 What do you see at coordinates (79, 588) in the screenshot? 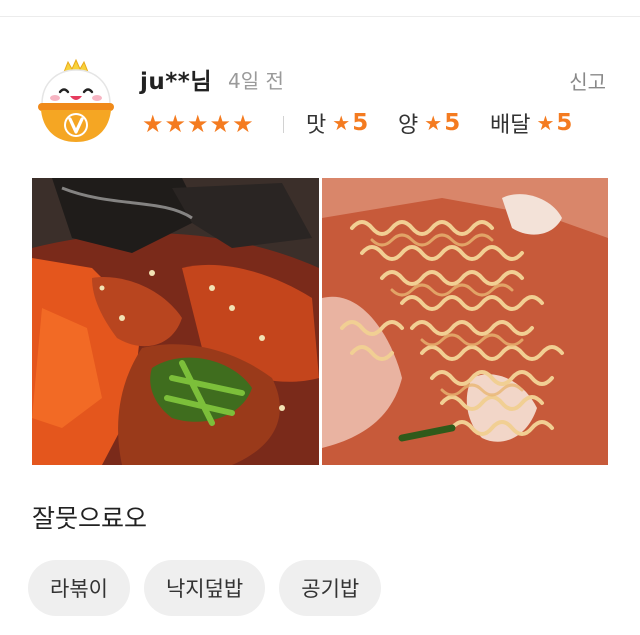
I see `menu-tag: 라볶이` at bounding box center [79, 588].